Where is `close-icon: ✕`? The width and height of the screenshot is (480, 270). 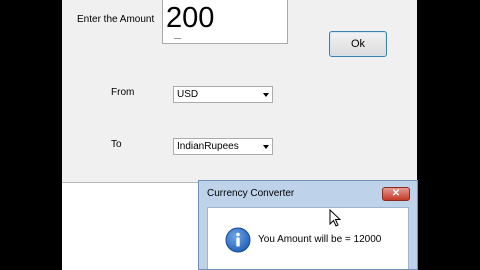 close-icon: ✕ is located at coordinates (396, 193).